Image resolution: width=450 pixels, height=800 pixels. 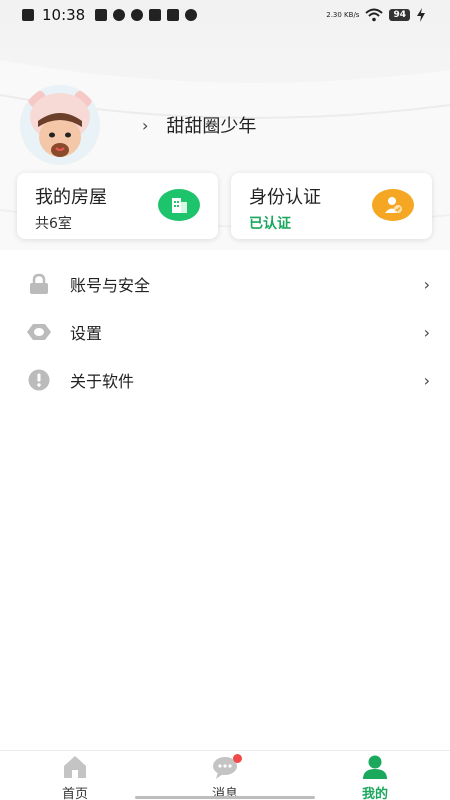 What do you see at coordinates (117, 206) in the screenshot?
I see `my-house-card: 我的房屋 共6室` at bounding box center [117, 206].